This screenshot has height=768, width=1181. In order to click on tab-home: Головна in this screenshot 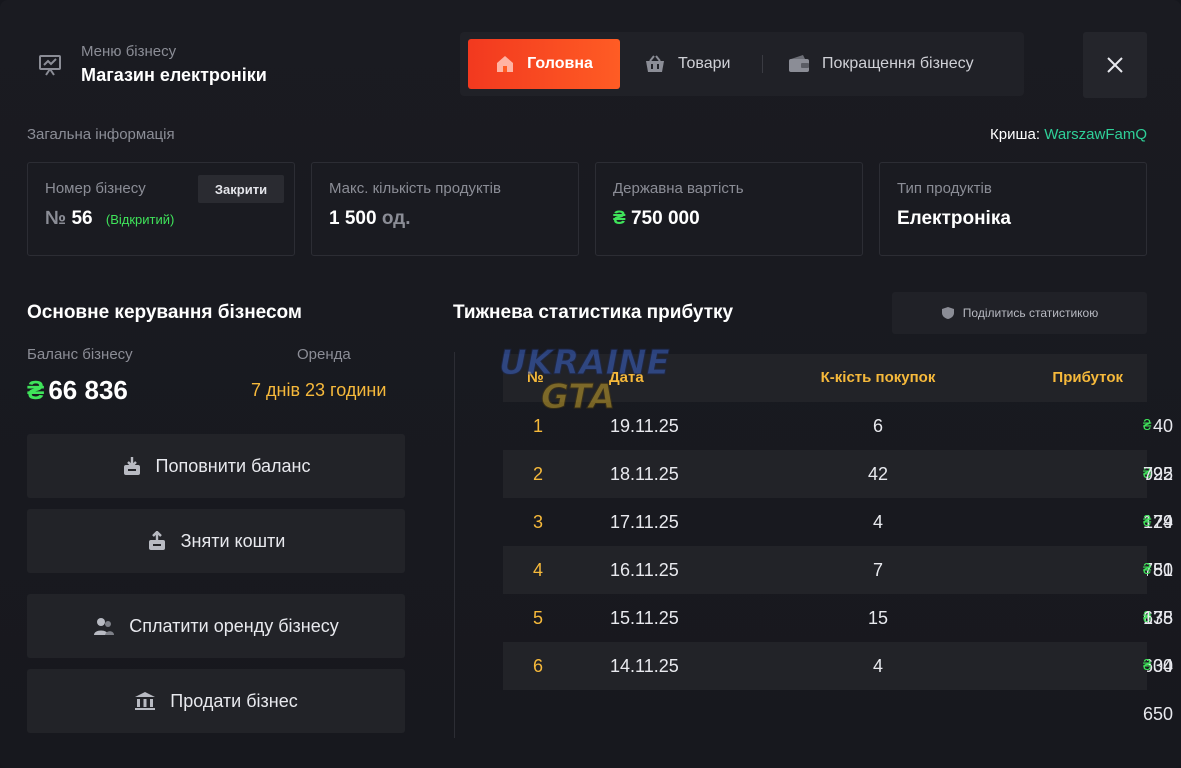, I will do `click(544, 64)`.